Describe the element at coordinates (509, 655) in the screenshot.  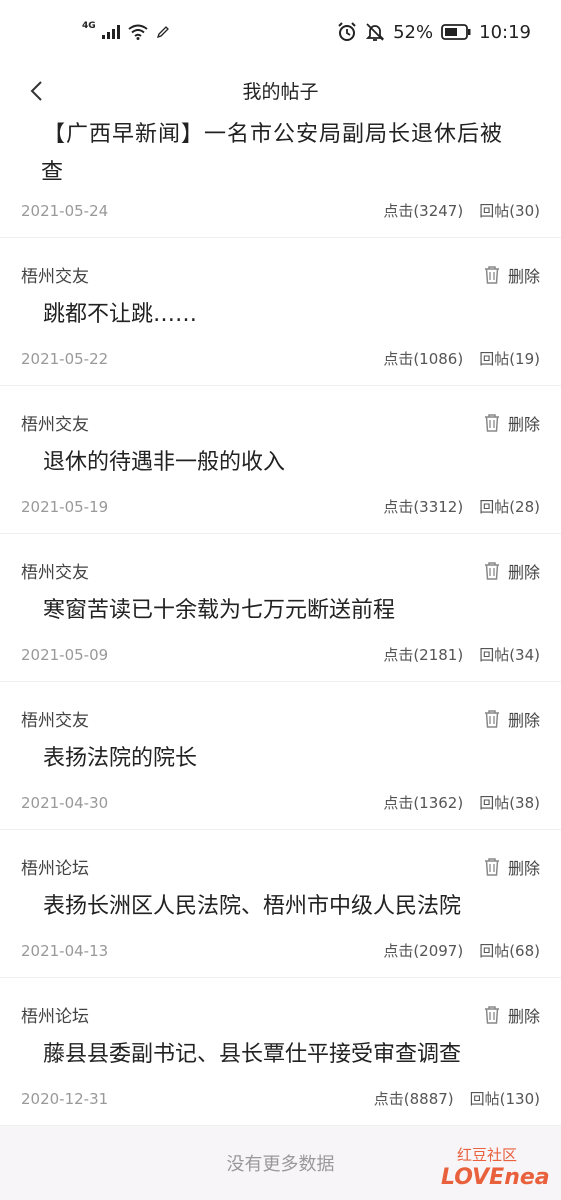
I see `reply-count: 回帖(34)` at that location.